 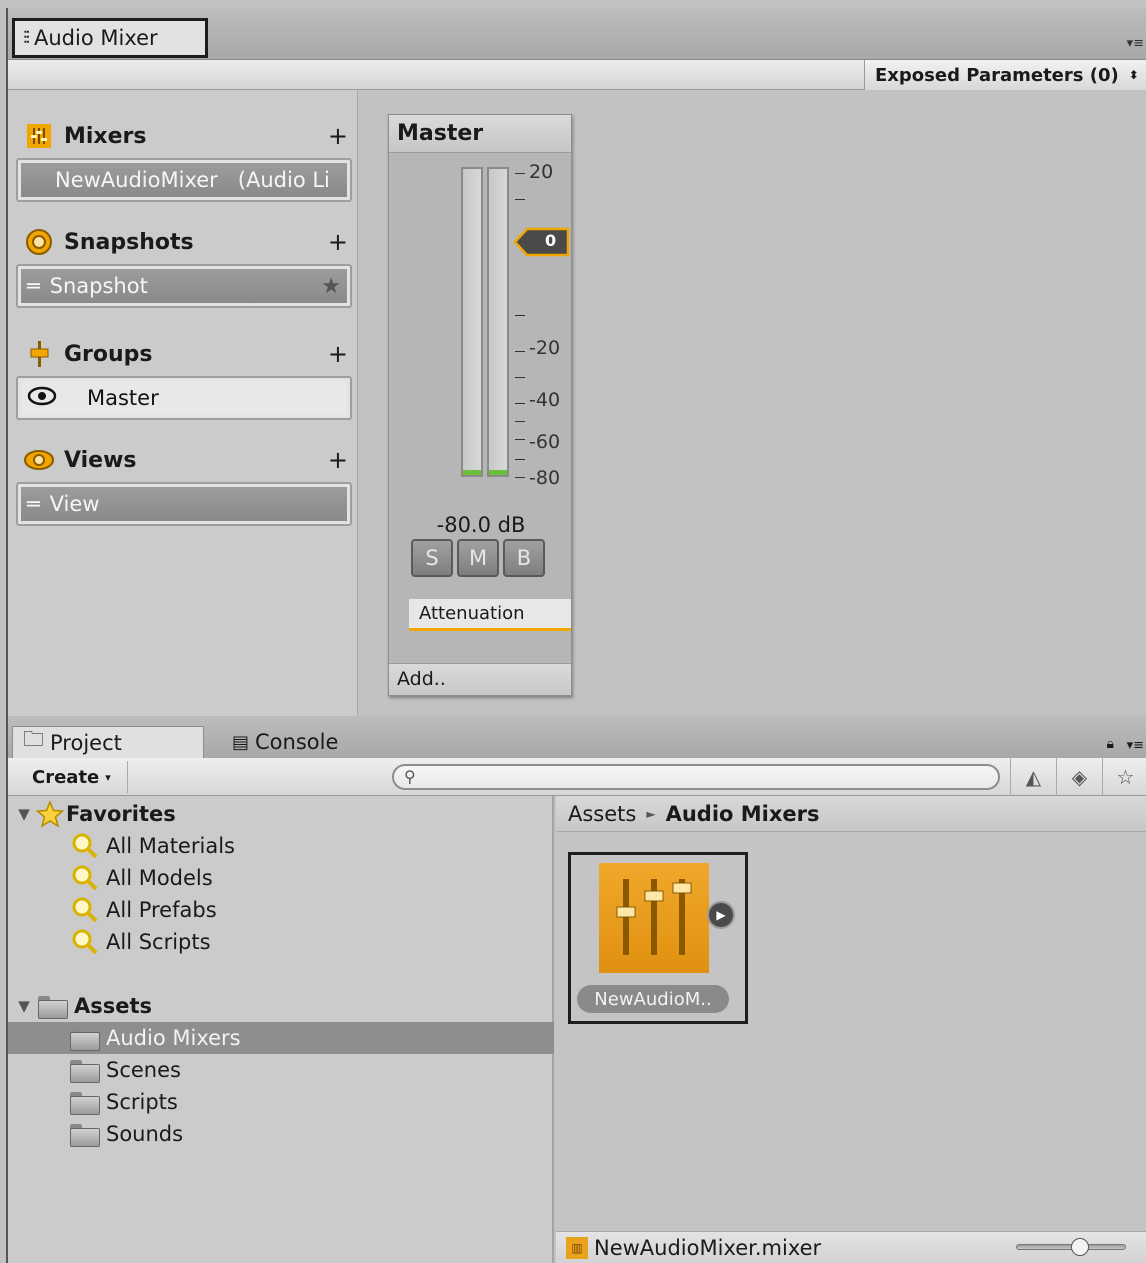 I want to click on mixer-item: NewAudioMixer (Audio Li, so click(x=184, y=180).